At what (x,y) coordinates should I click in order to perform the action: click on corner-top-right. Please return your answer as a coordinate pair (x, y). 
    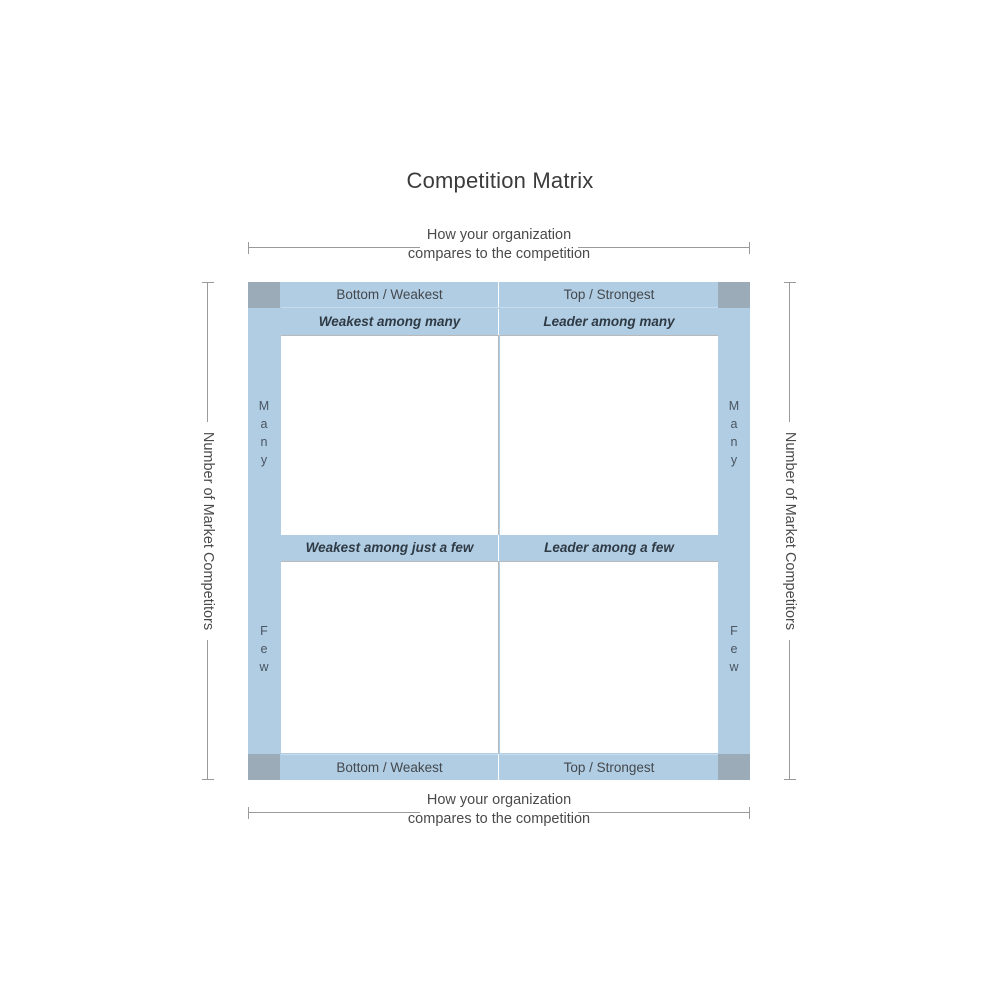
    Looking at the image, I should click on (734, 295).